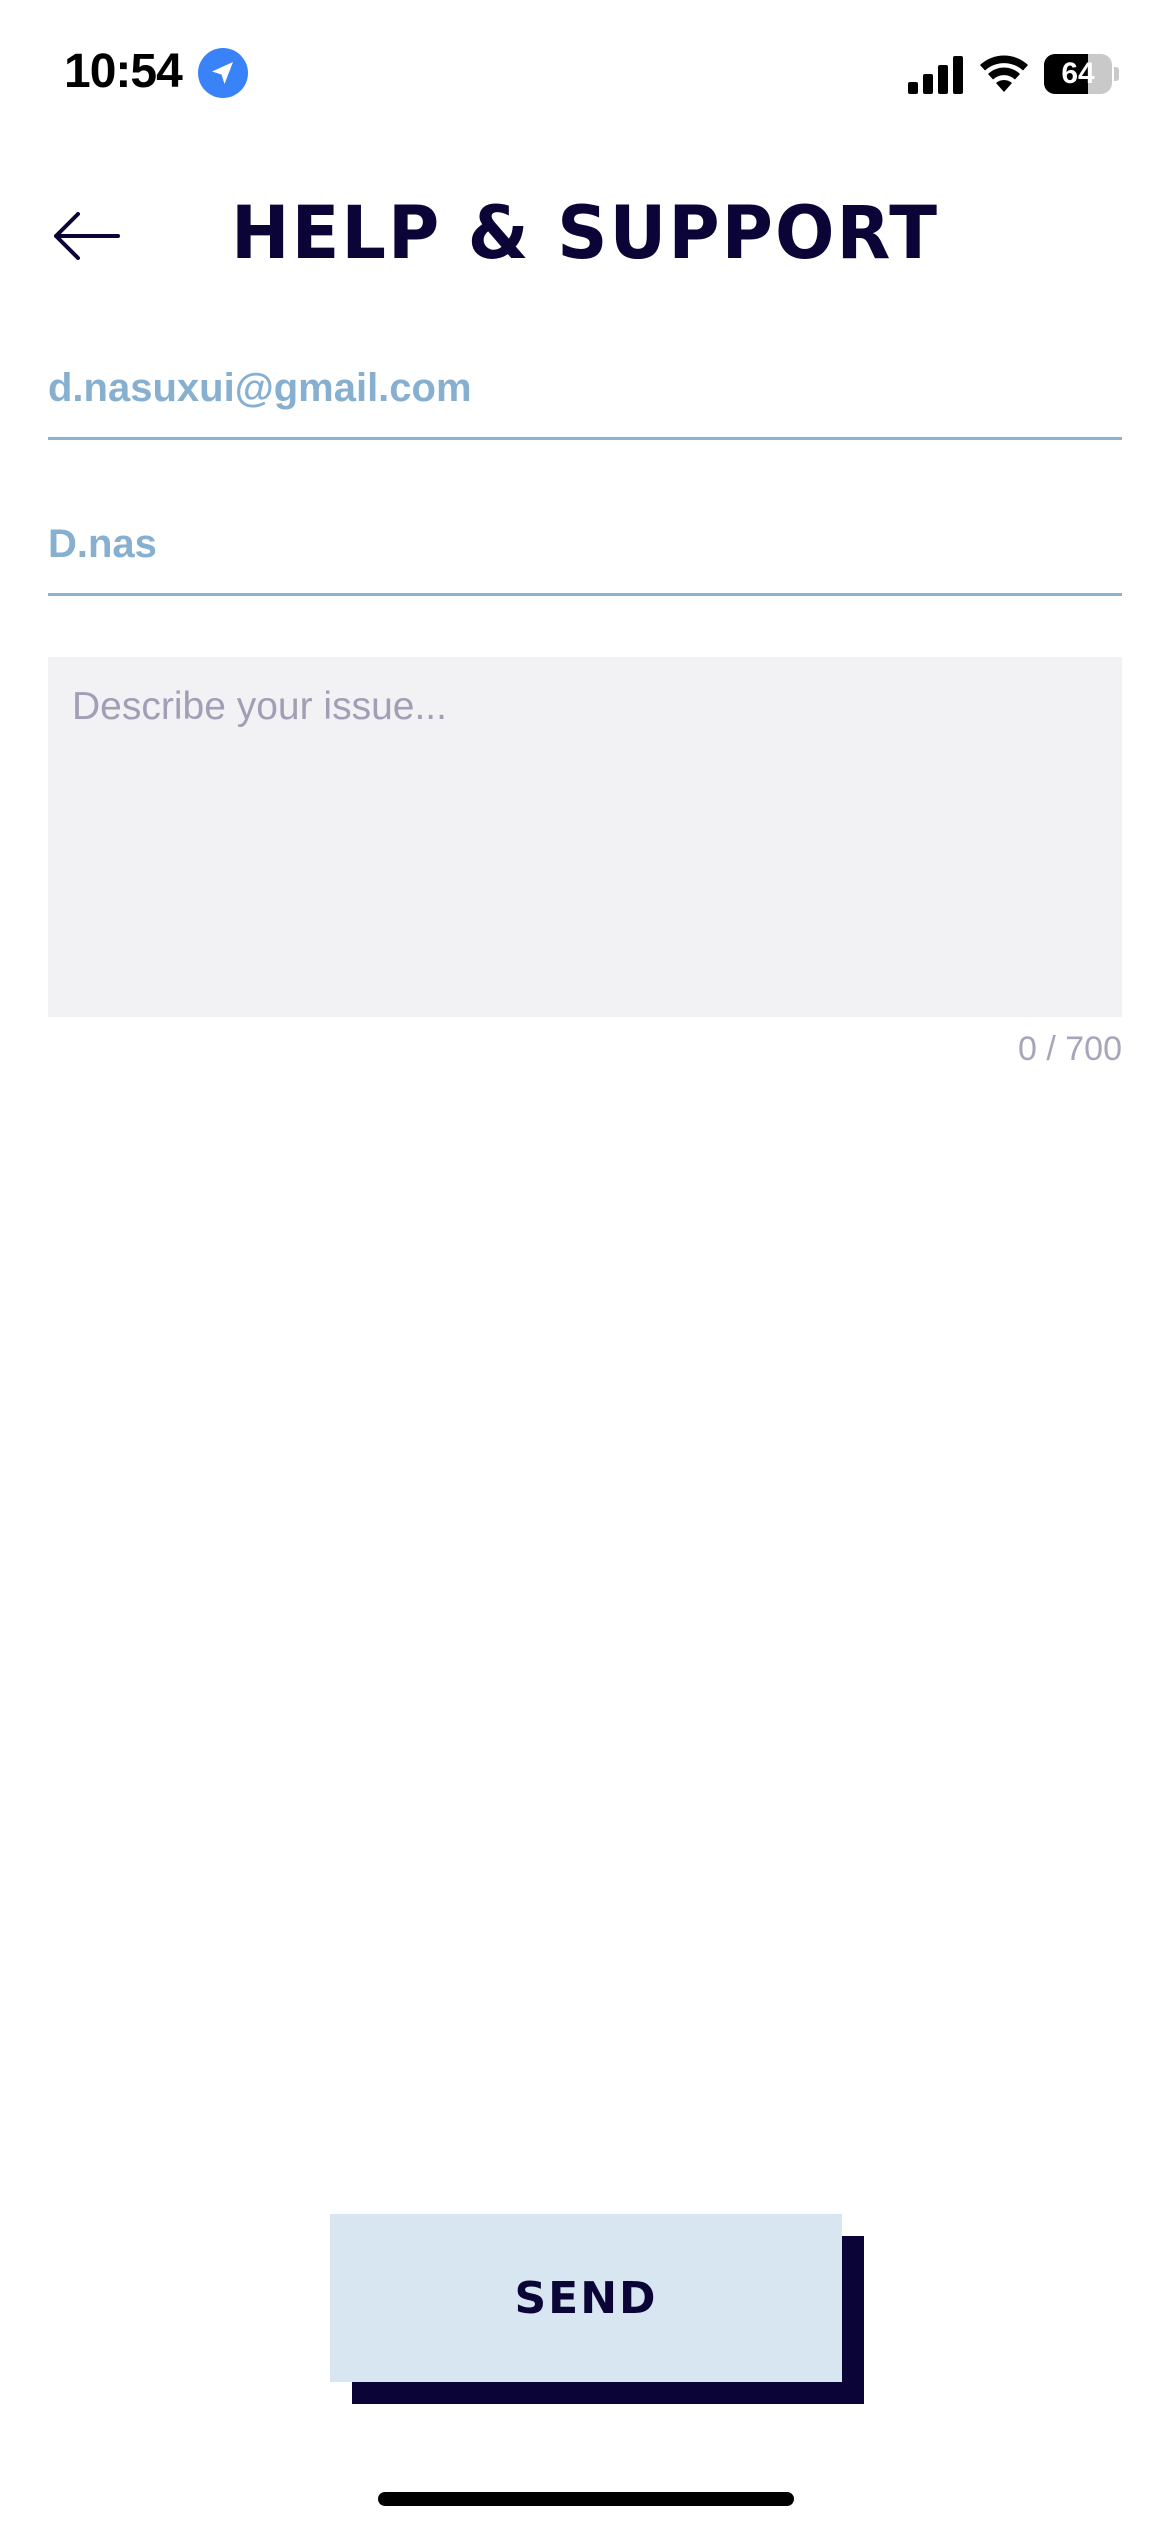 The height and width of the screenshot is (2532, 1170). I want to click on send-button: SEND, so click(586, 2298).